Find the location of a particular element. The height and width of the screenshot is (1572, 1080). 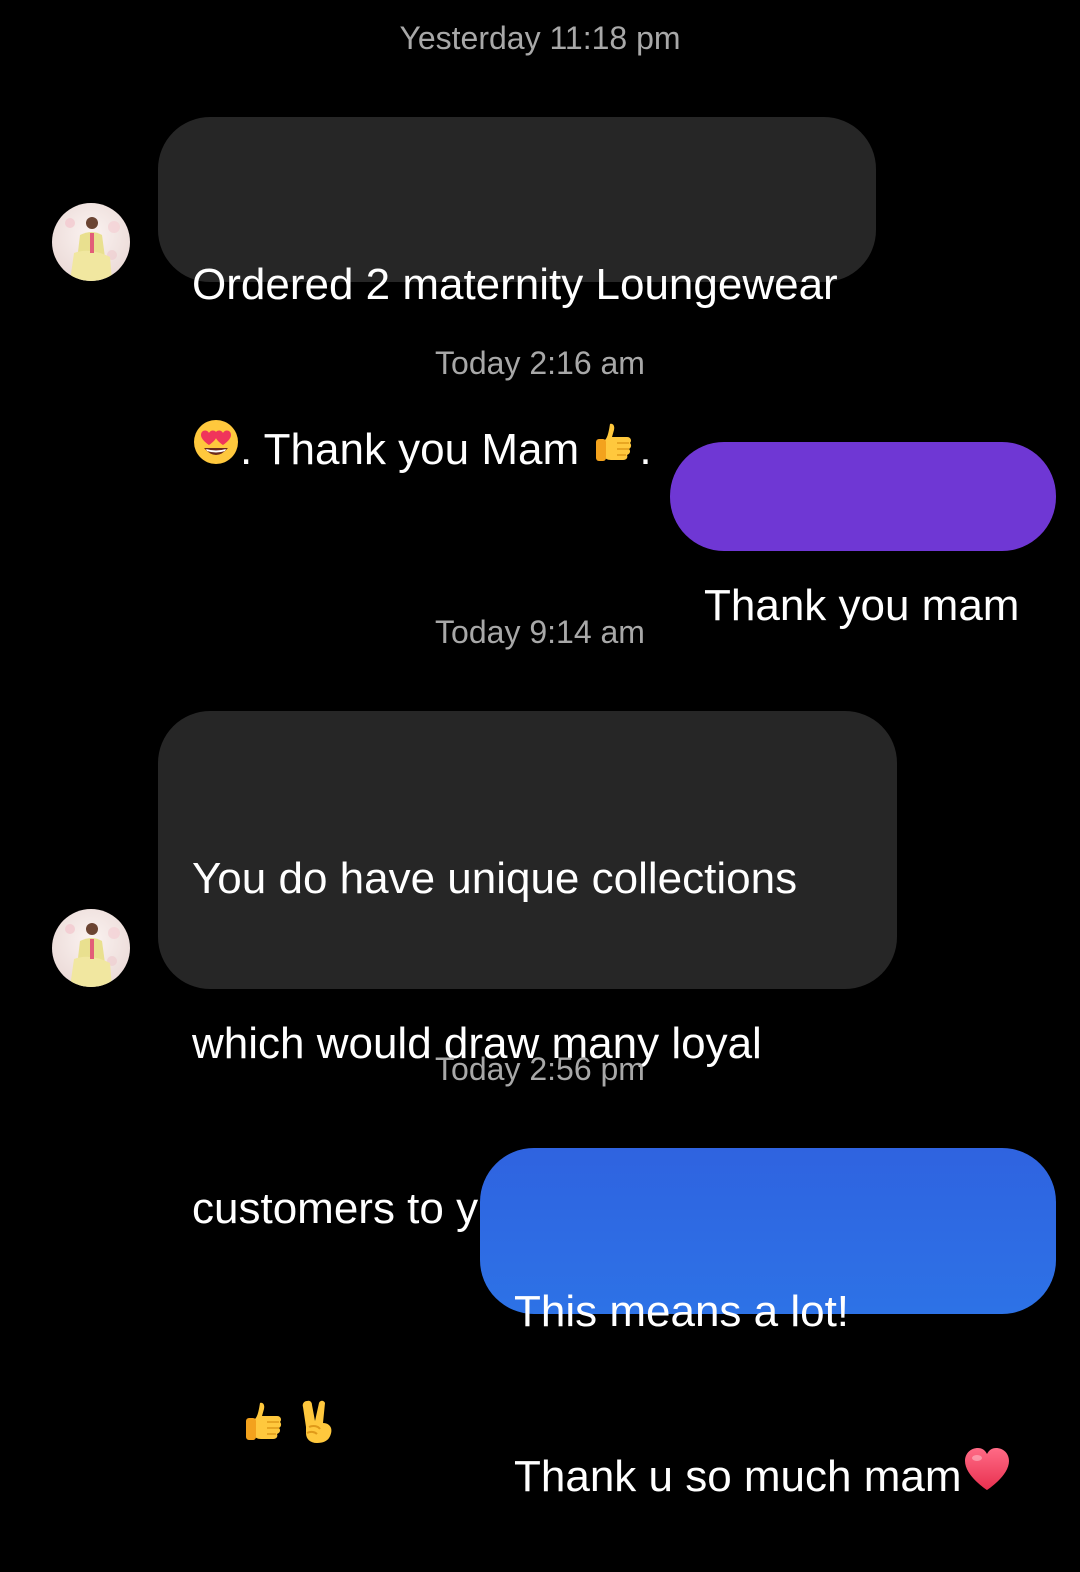

message-line: Thank u so much mam is located at coordinates (768, 1477).